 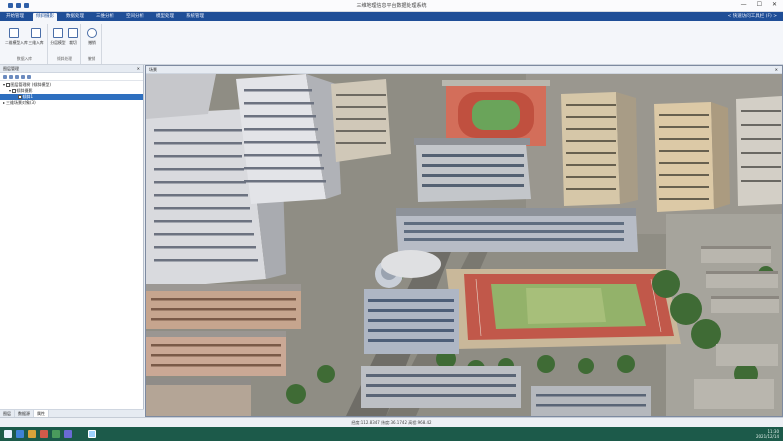 What do you see at coordinates (58, 33) in the screenshot?
I see `layers-icon` at bounding box center [58, 33].